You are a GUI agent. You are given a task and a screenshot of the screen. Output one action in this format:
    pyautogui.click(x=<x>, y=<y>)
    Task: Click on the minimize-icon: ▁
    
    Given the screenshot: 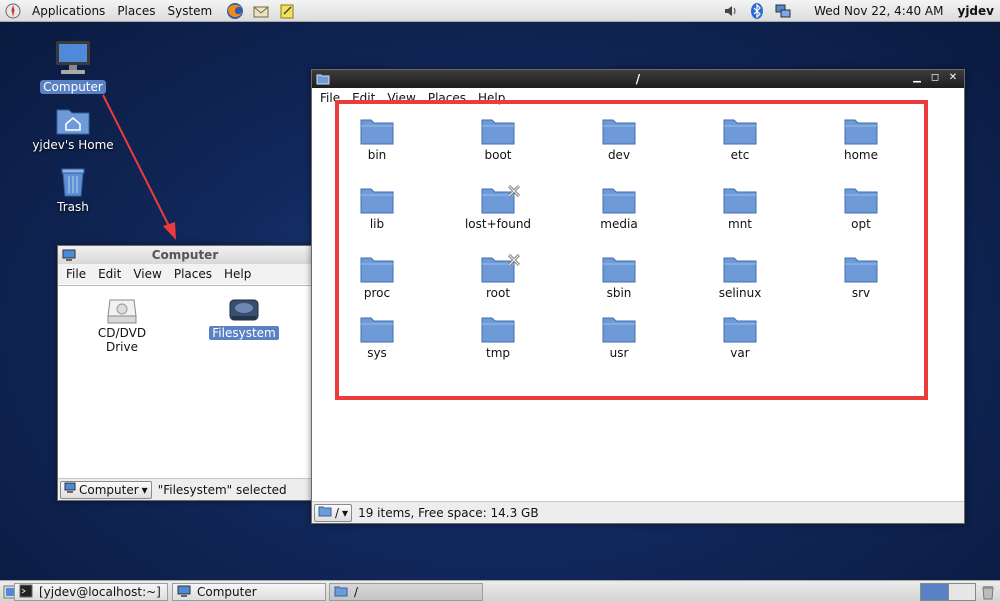 What is the action you would take?
    pyautogui.click(x=917, y=78)
    